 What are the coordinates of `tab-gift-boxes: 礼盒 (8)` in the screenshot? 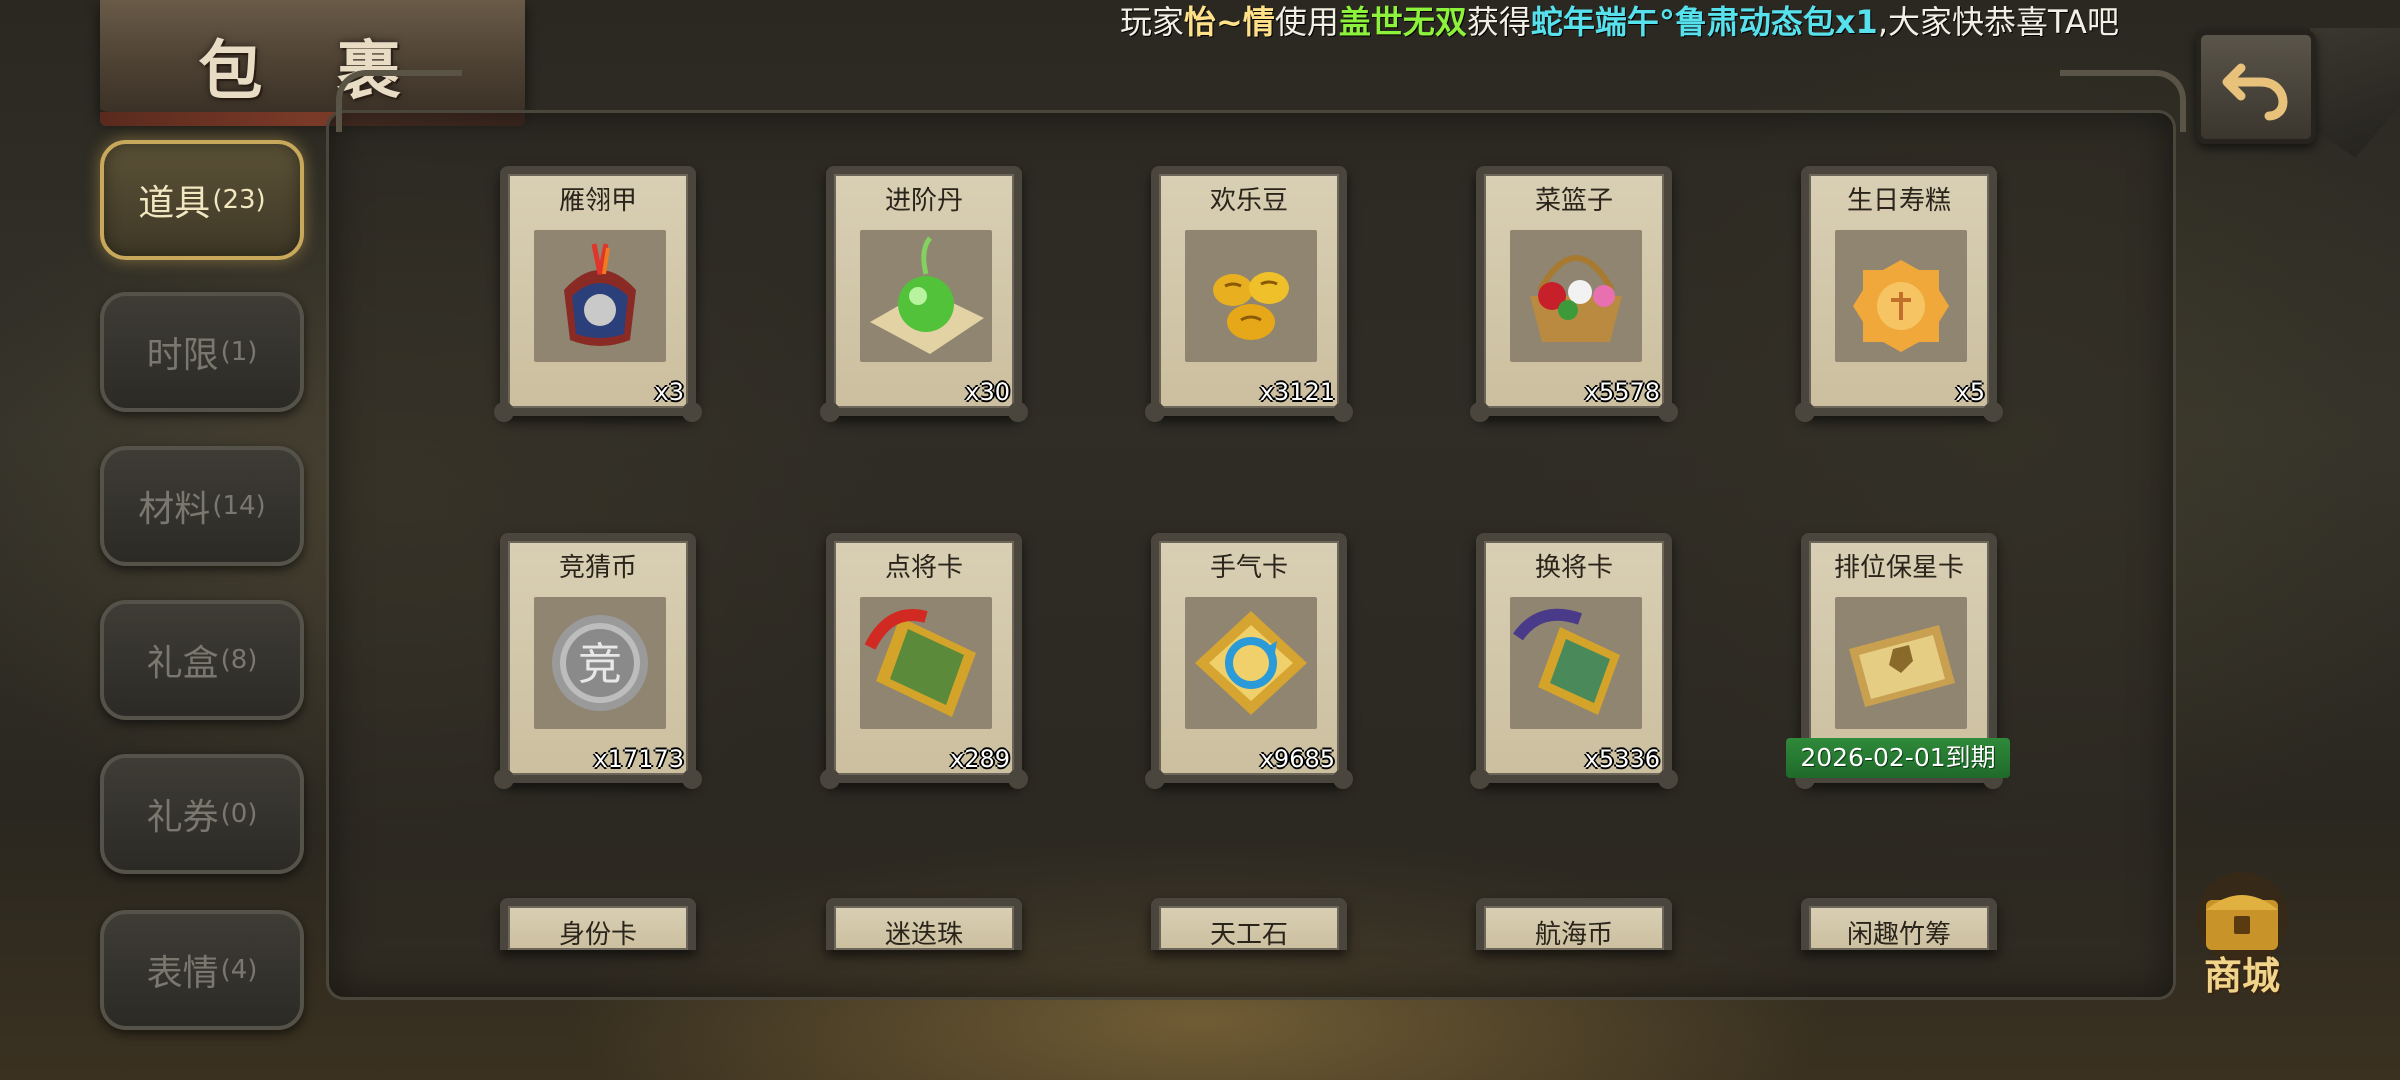 It's located at (202, 660).